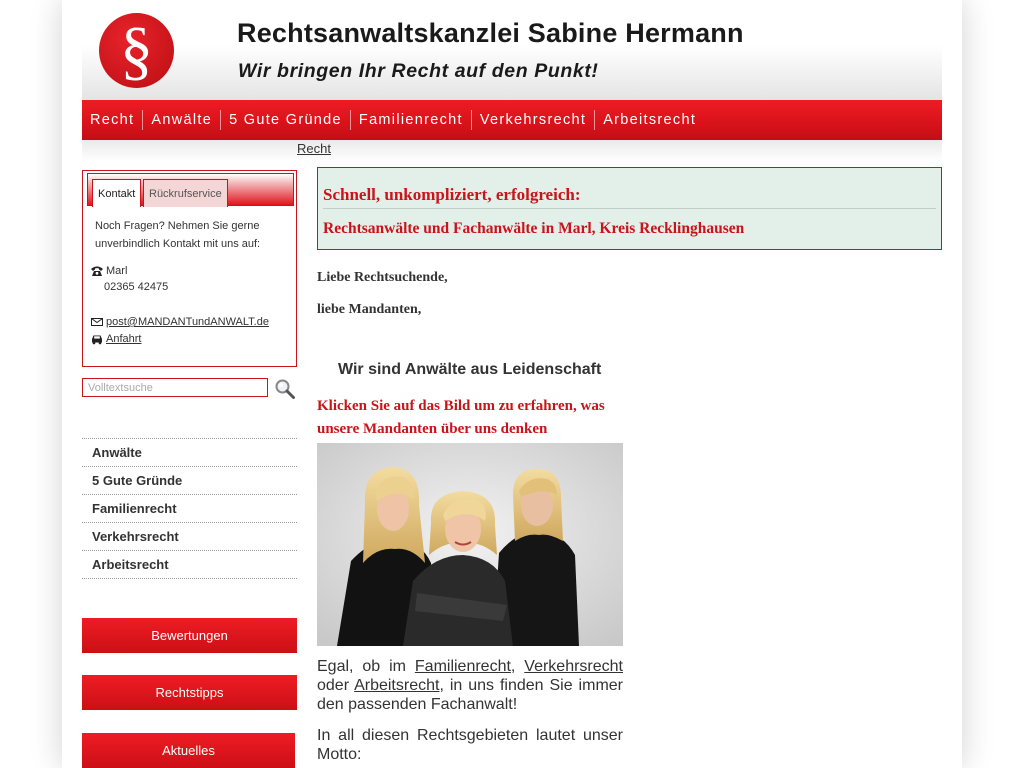 This screenshot has width=1024, height=768. Describe the element at coordinates (366, 666) in the screenshot. I see `intro-text-part: Egal, ob im` at that location.